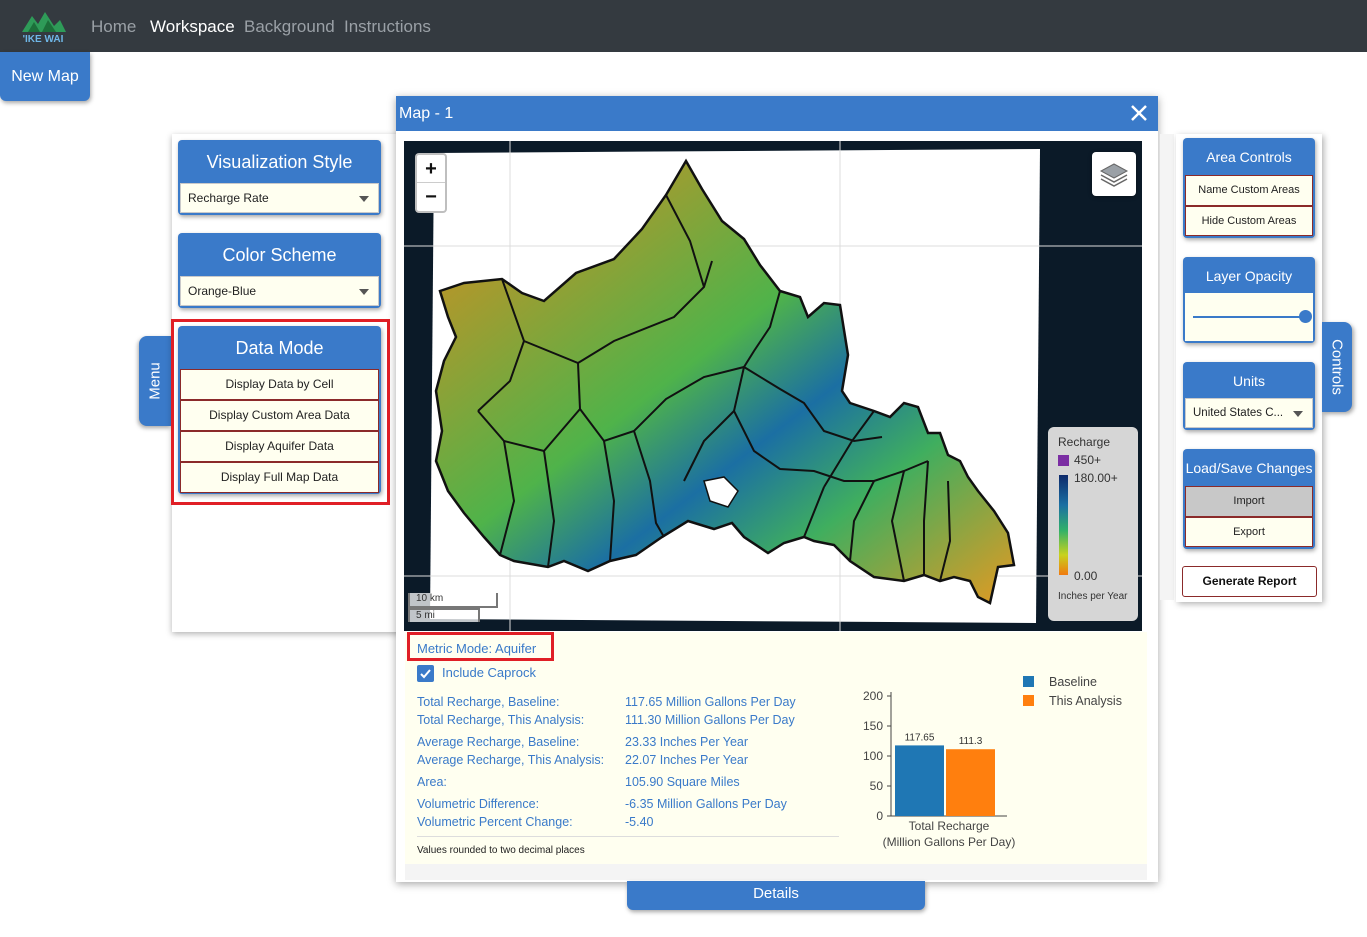 This screenshot has width=1367, height=937. Describe the element at coordinates (1249, 532) in the screenshot. I see `export-button: Export` at that location.